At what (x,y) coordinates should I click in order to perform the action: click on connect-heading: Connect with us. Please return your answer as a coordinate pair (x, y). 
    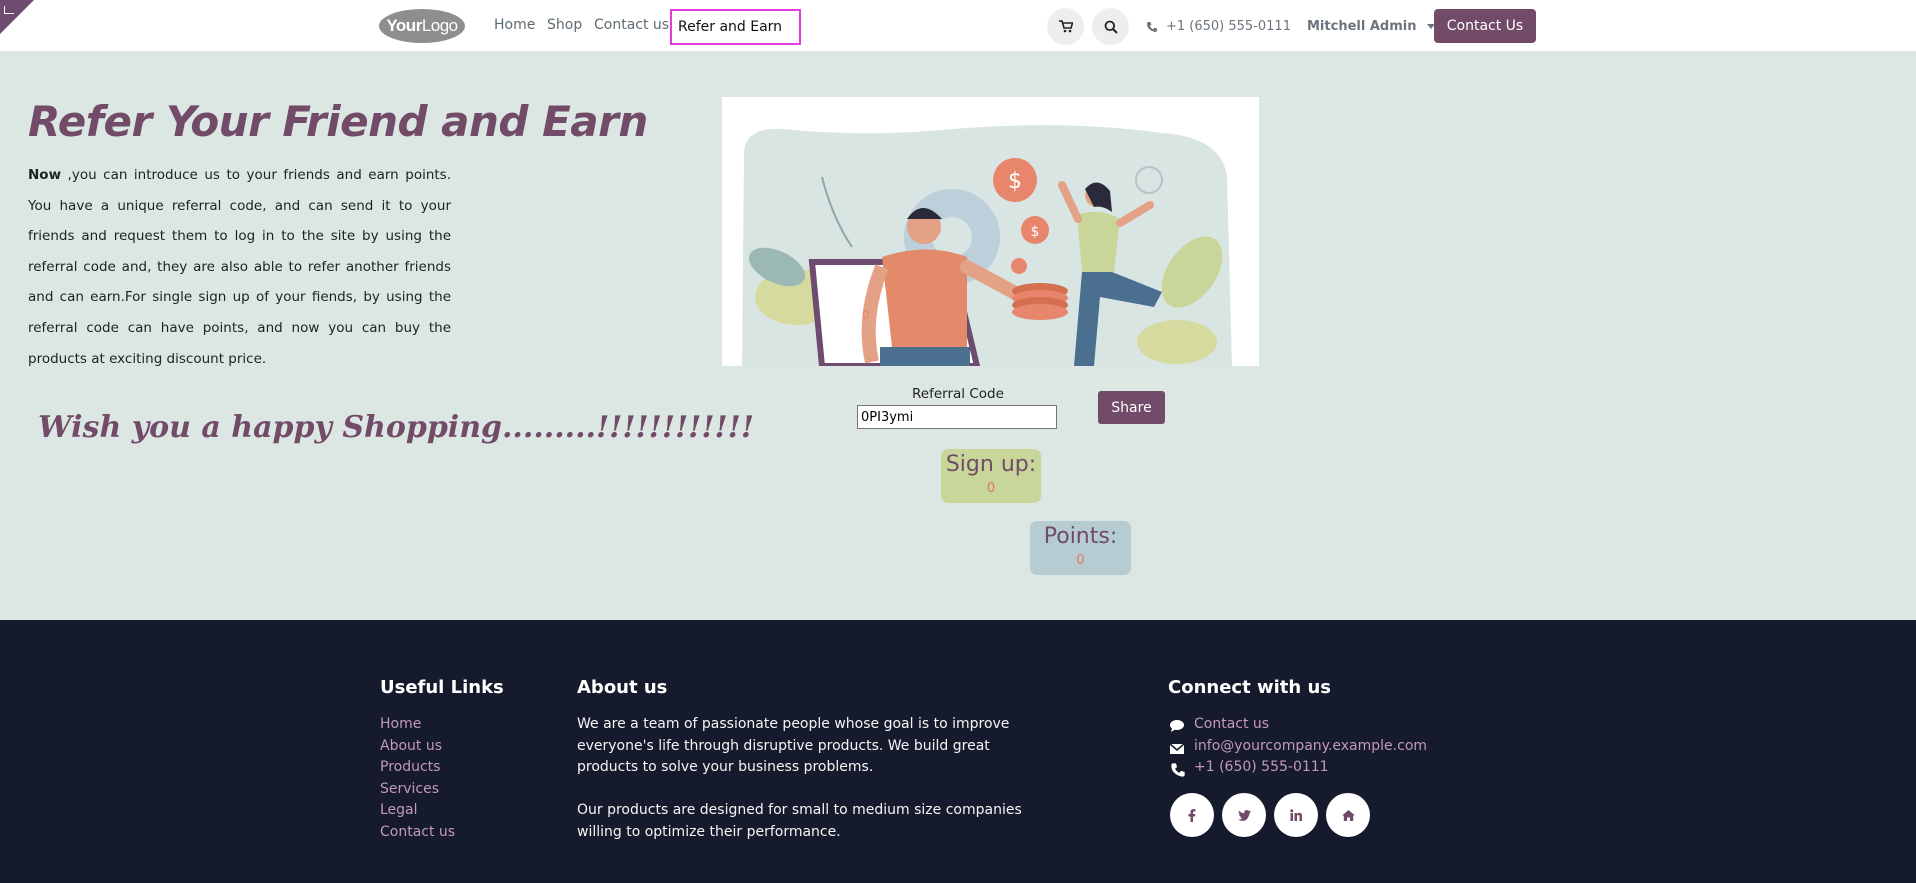
    Looking at the image, I should click on (1249, 687).